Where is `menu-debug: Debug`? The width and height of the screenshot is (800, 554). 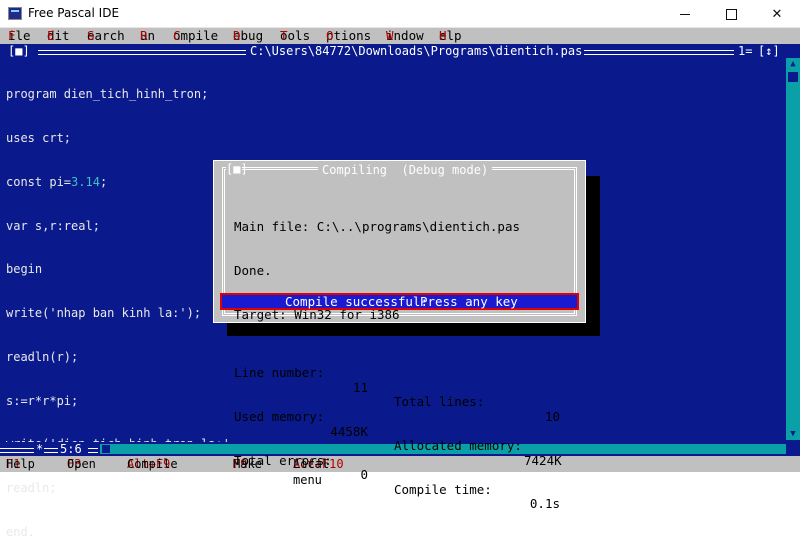 menu-debug: Debug is located at coordinates (248, 36).